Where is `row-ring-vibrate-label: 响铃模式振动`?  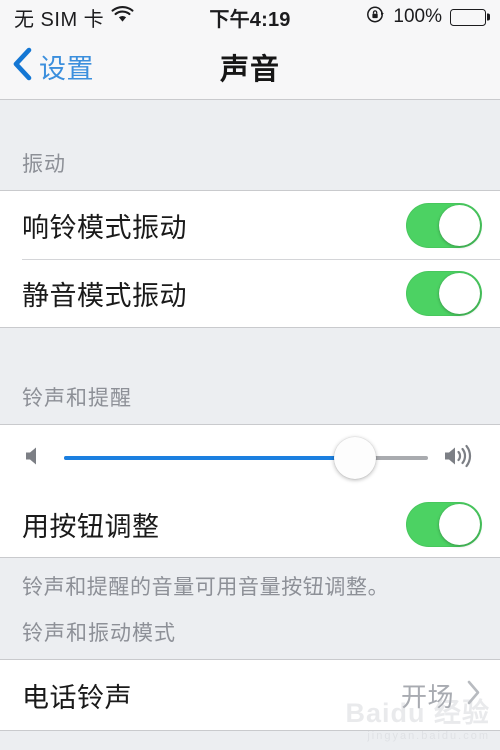 row-ring-vibrate-label: 响铃模式振动 is located at coordinates (104, 227).